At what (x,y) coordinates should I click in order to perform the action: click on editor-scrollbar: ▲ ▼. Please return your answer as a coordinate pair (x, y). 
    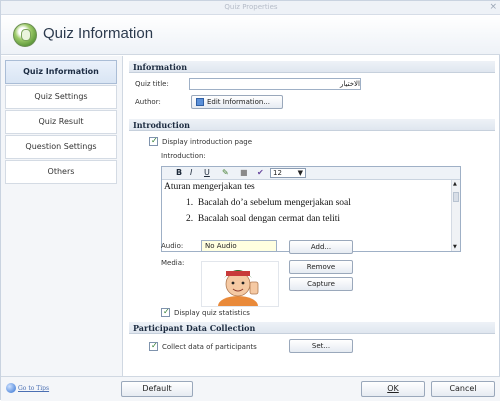
    Looking at the image, I should click on (455, 215).